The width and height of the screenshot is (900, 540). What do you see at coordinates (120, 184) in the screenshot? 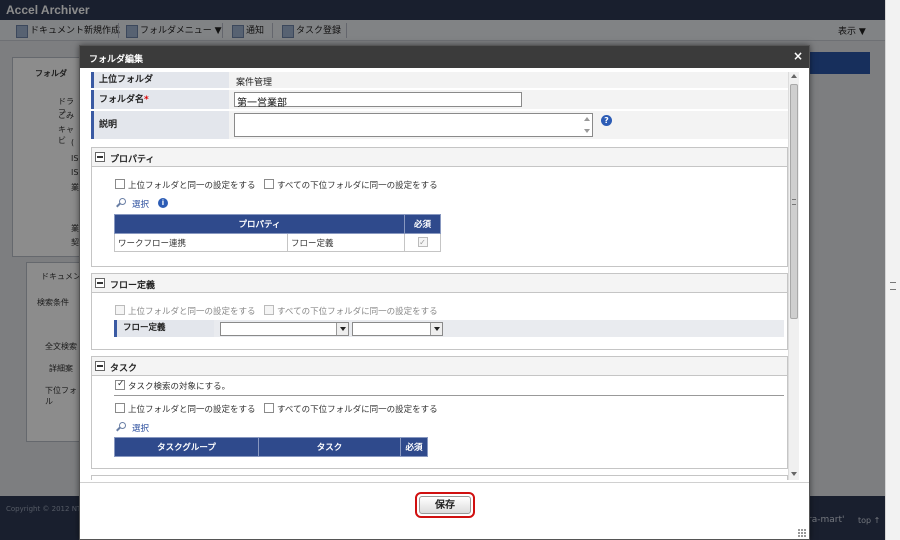
I see `property-inherit-checkbox` at bounding box center [120, 184].